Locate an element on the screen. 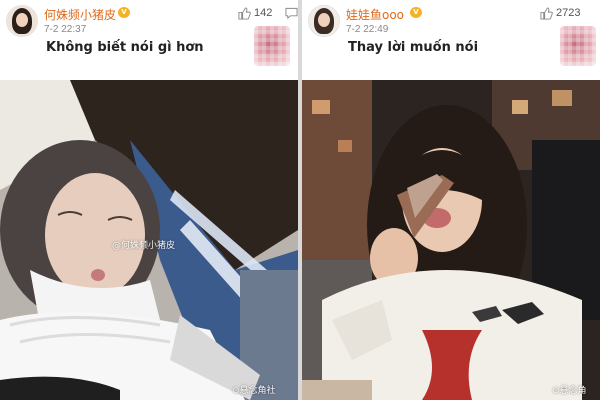 This screenshot has width=600, height=400. post-text: Không biết nói gì hơn is located at coordinates (125, 47).